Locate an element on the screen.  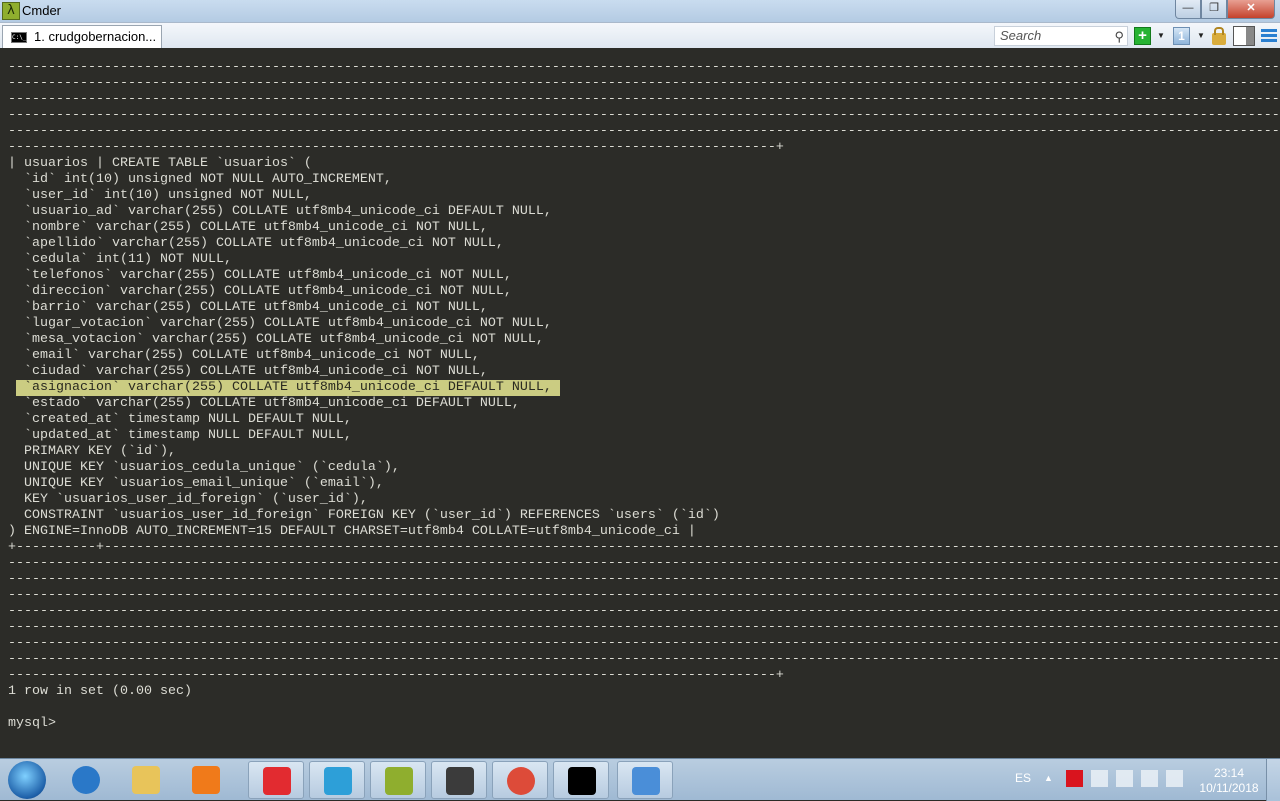
chrome-icon is located at coordinates (521, 781).